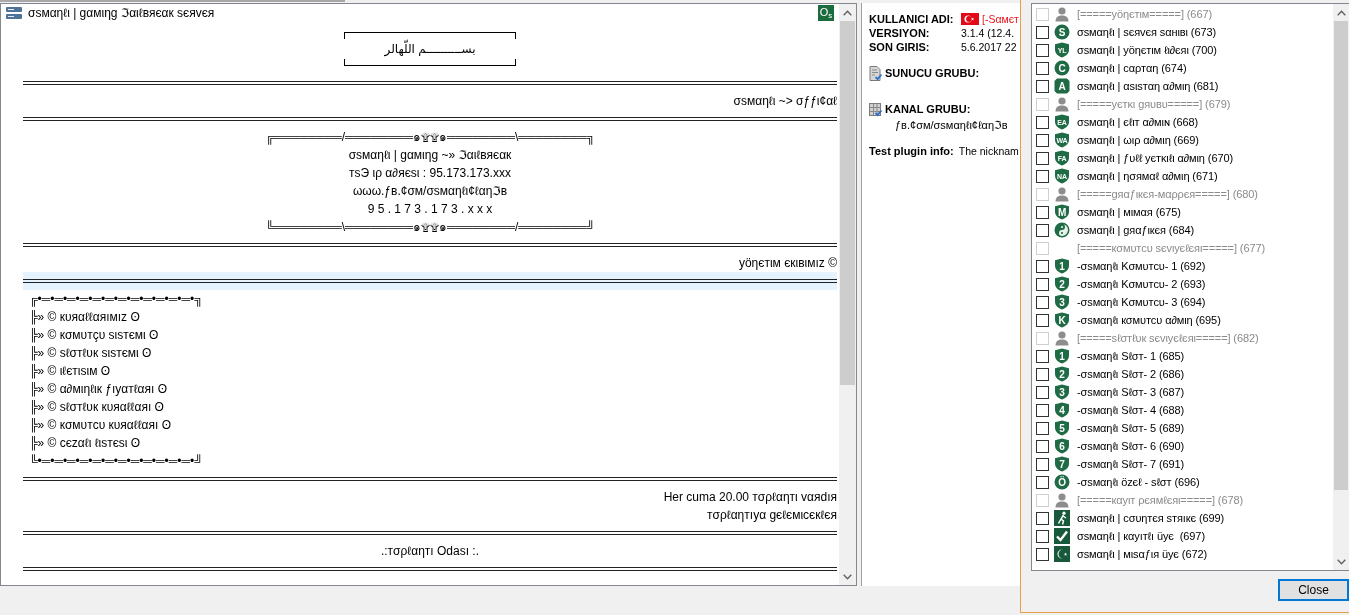 Image resolution: width=1349 pixels, height=615 pixels. What do you see at coordinates (1141, 536) in the screenshot?
I see `group-name: σsмαηℓι | кαyıтℓı üyє (697)` at bounding box center [1141, 536].